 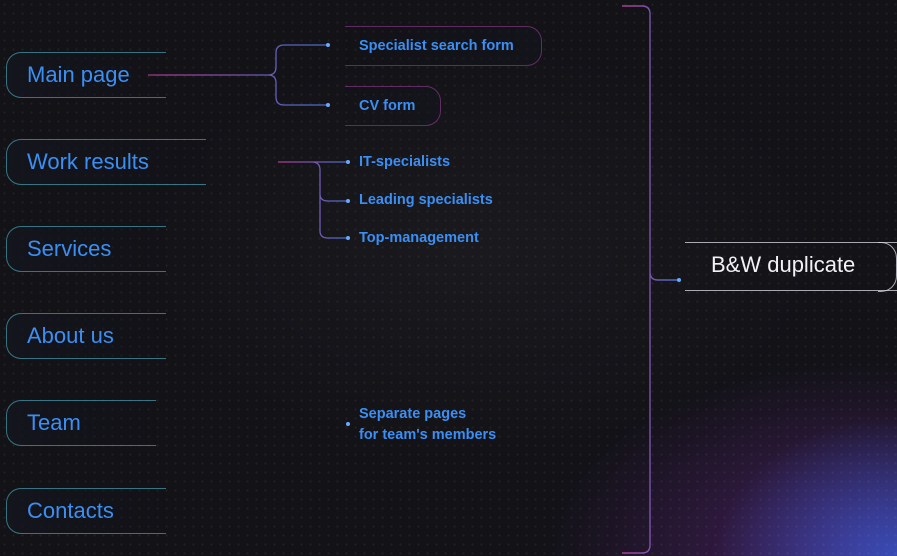 What do you see at coordinates (237, 75) in the screenshot?
I see `connector-main-page` at bounding box center [237, 75].